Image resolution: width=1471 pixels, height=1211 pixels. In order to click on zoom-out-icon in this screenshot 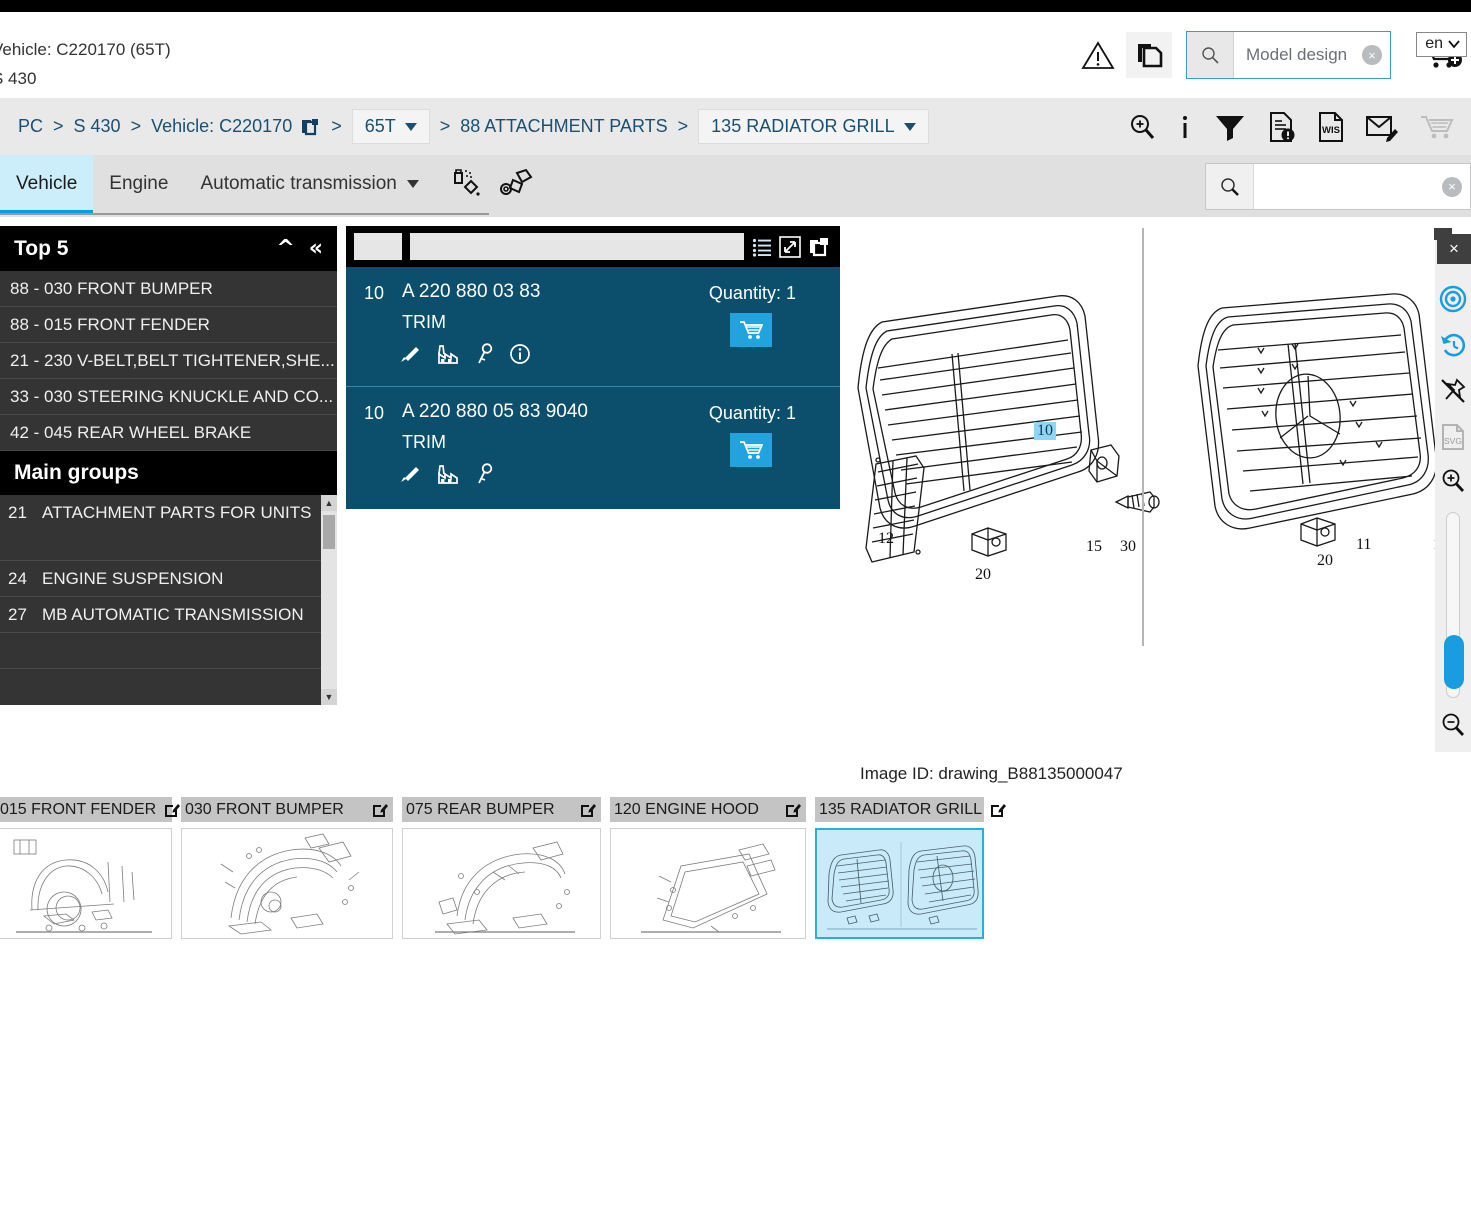, I will do `click(1453, 725)`.